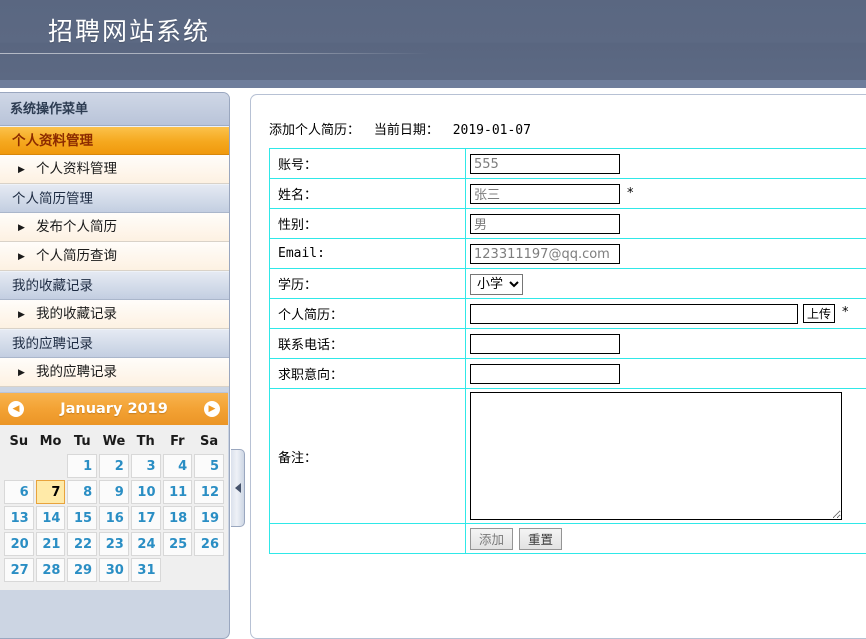 The width and height of the screenshot is (866, 639). I want to click on calendar-week-row: 20 21 22 23 24 25 26, so click(114, 544).